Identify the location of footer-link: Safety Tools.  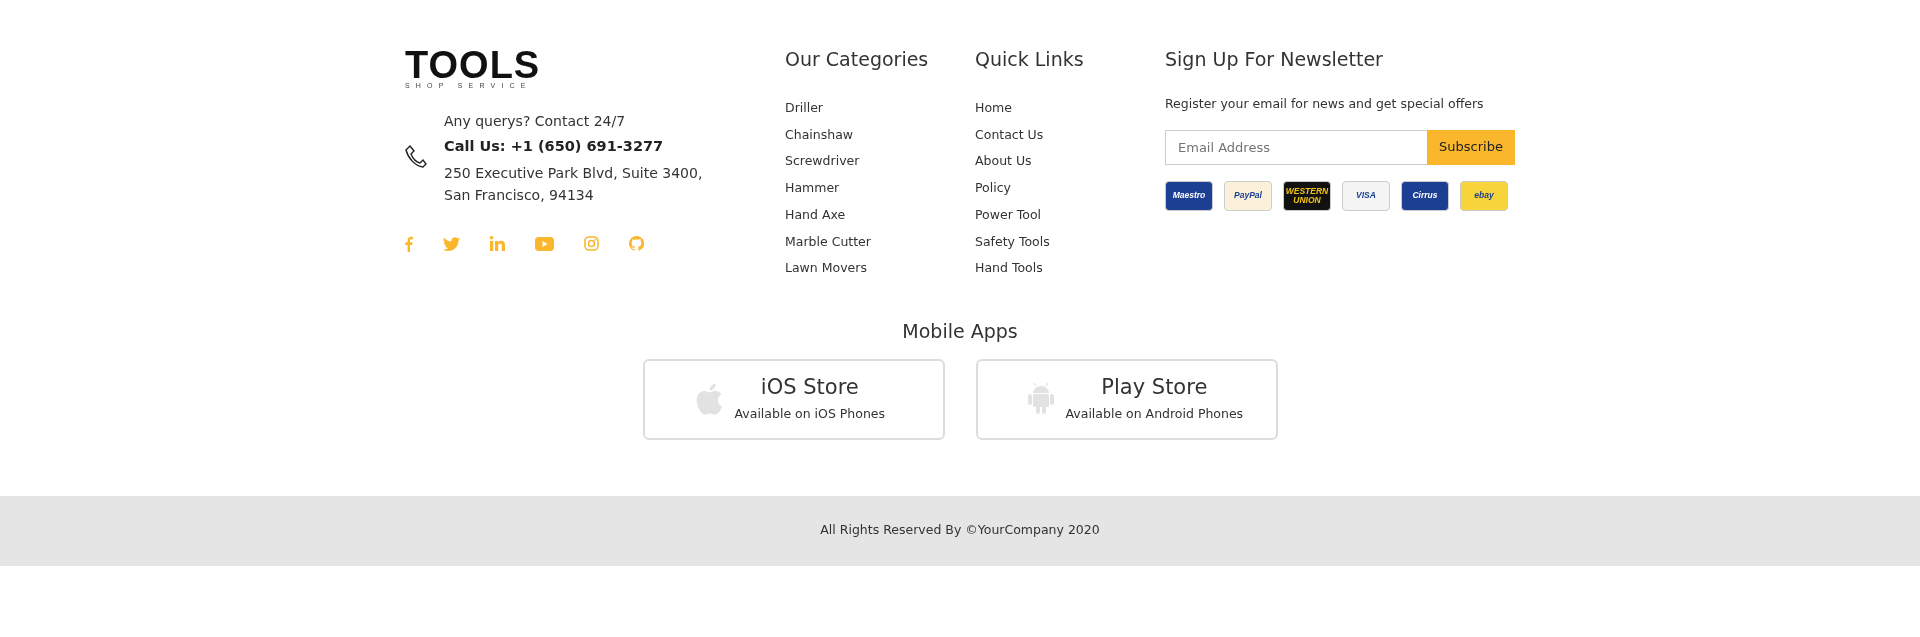
(1012, 242).